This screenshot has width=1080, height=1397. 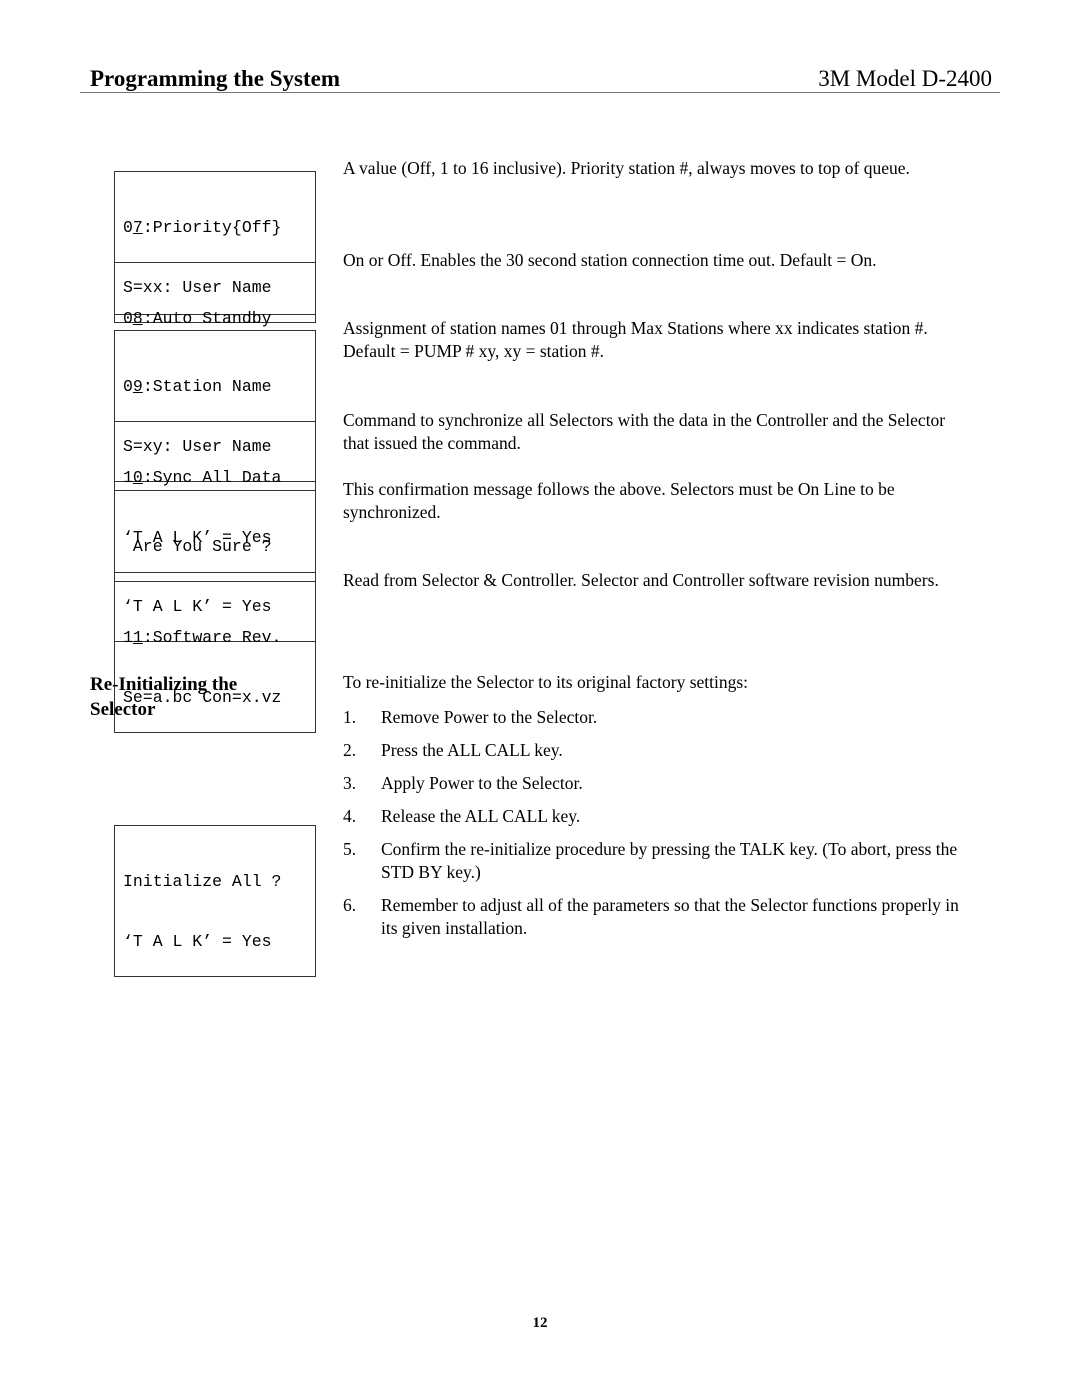 What do you see at coordinates (540, 1323) in the screenshot?
I see `page-number: 12` at bounding box center [540, 1323].